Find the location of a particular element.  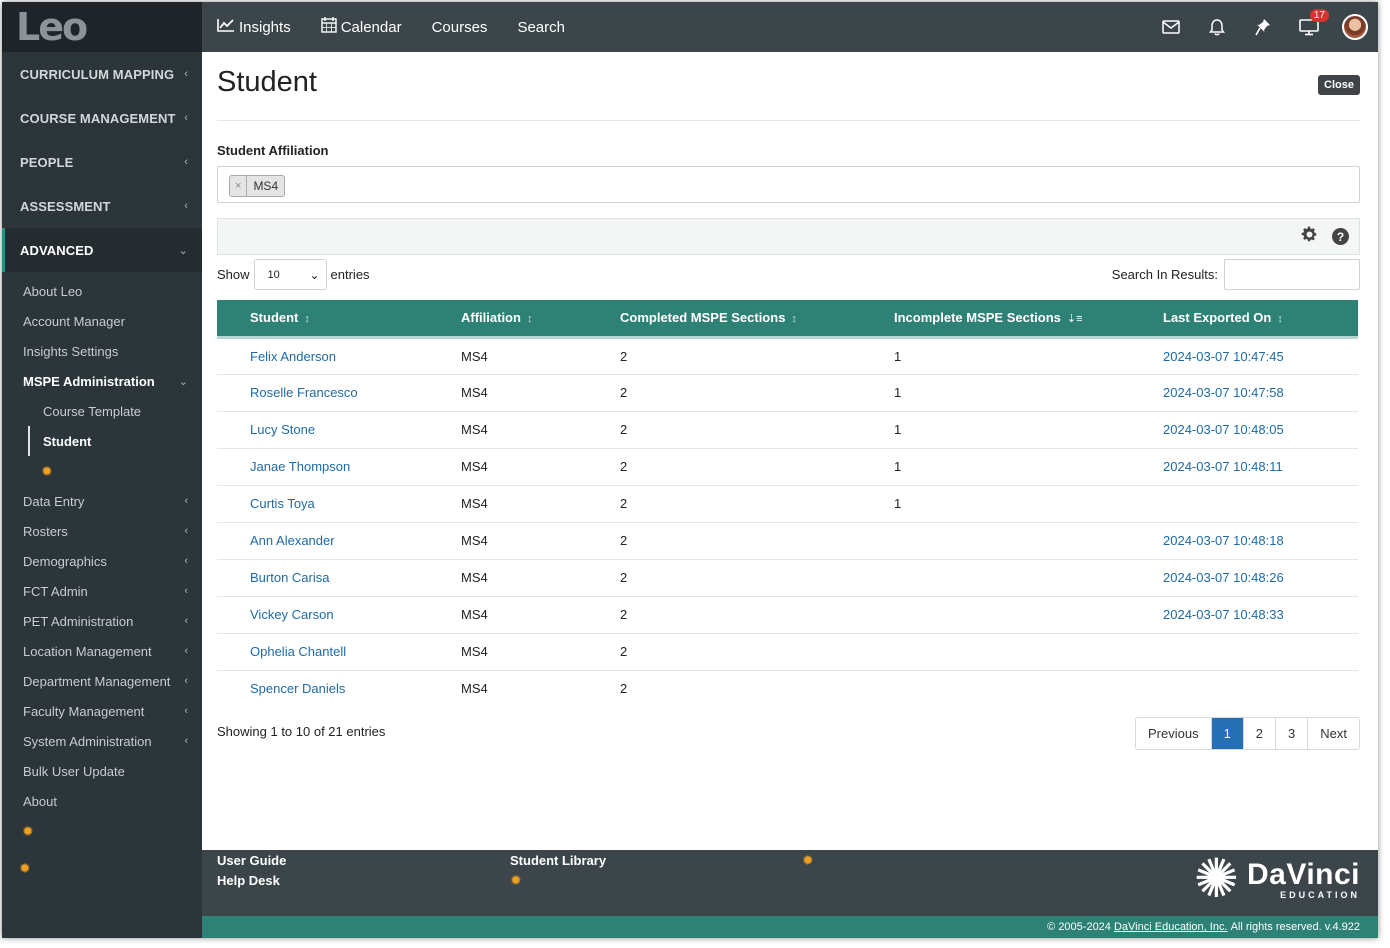

student-library-link: Student Library is located at coordinates (558, 860).